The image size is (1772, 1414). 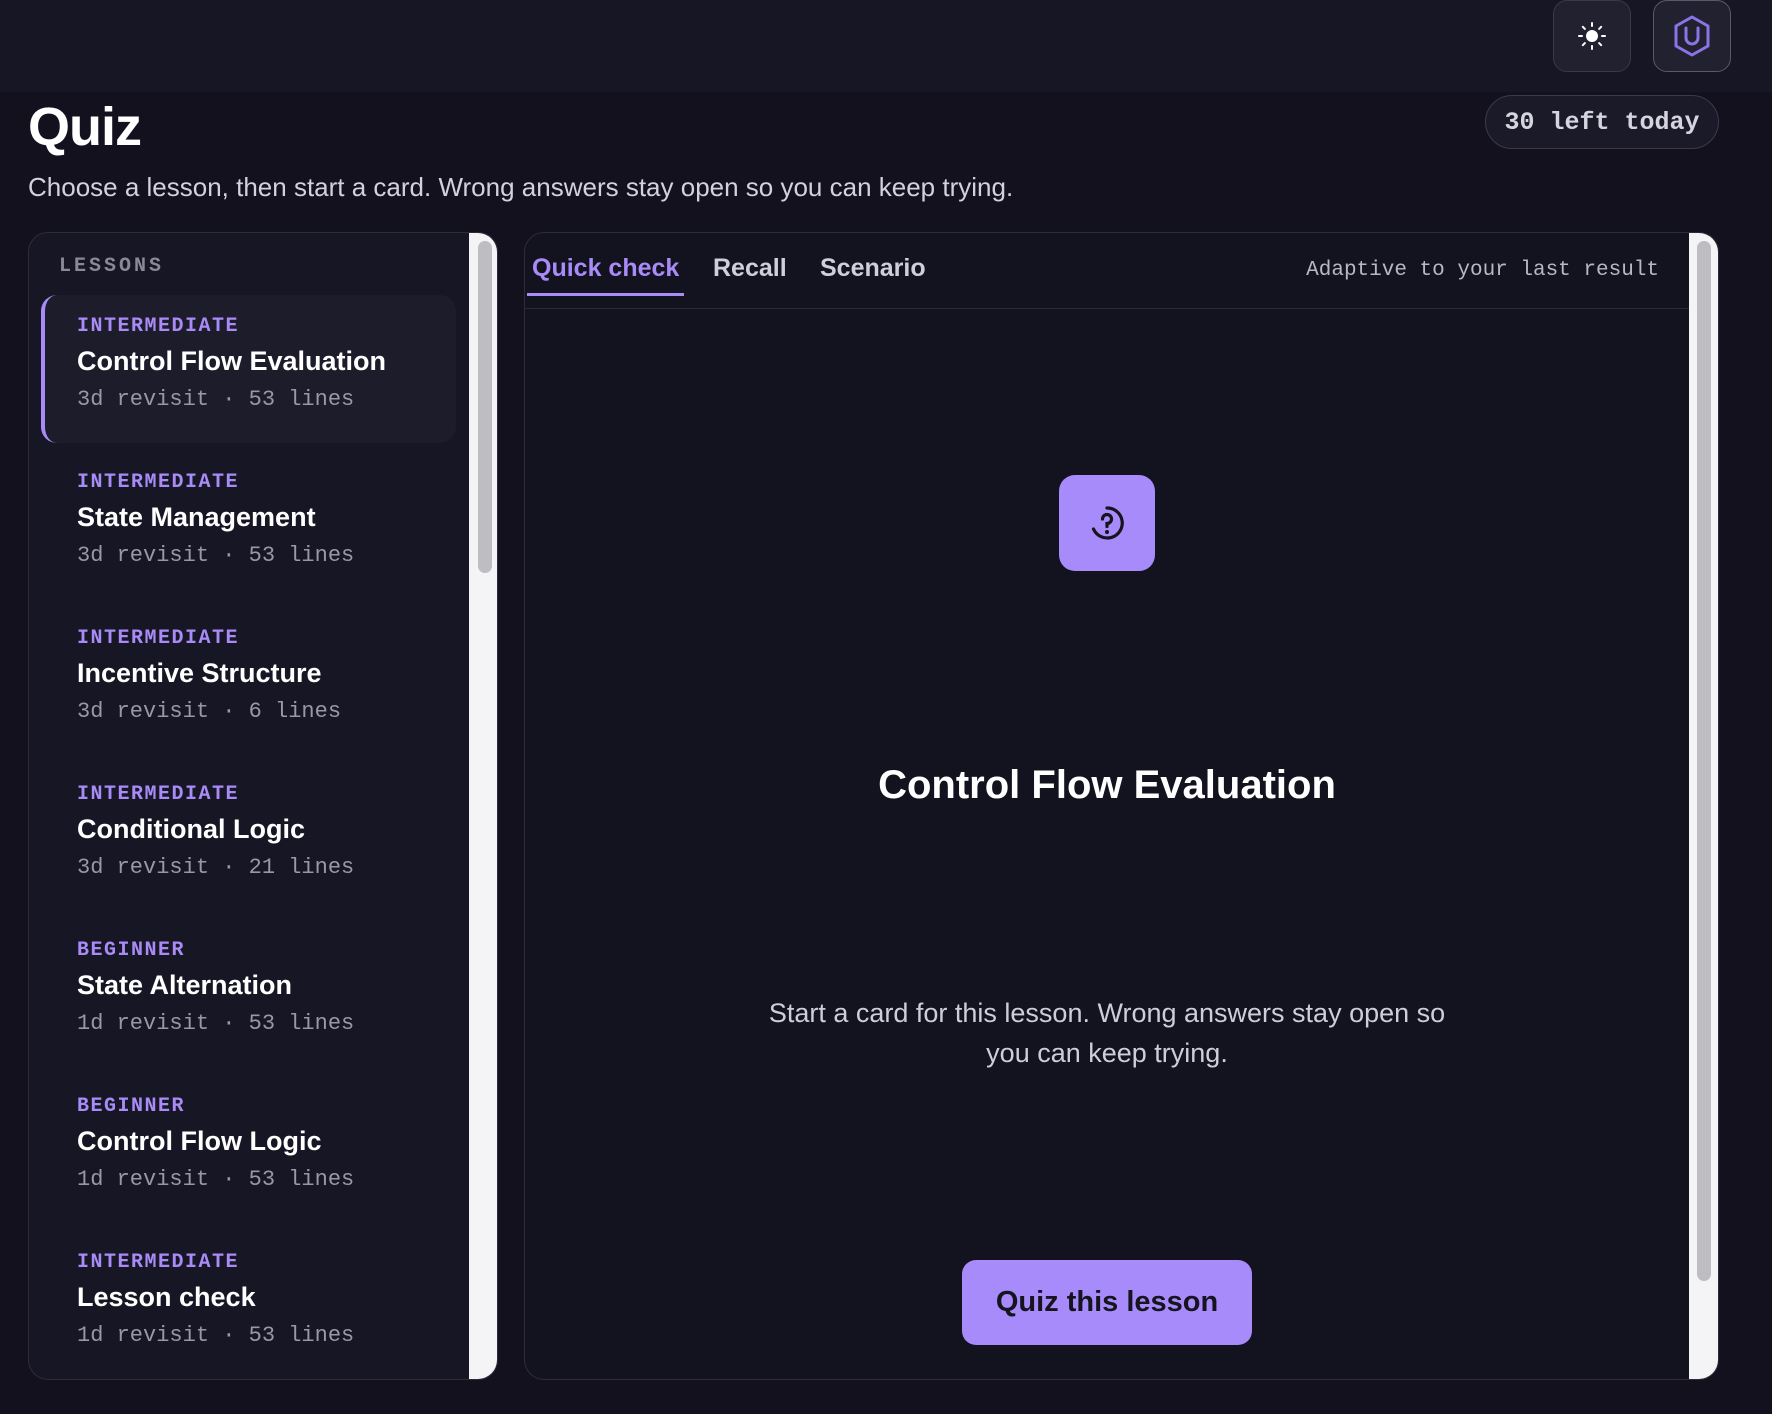 What do you see at coordinates (196, 517) in the screenshot?
I see `lesson-title: State Management` at bounding box center [196, 517].